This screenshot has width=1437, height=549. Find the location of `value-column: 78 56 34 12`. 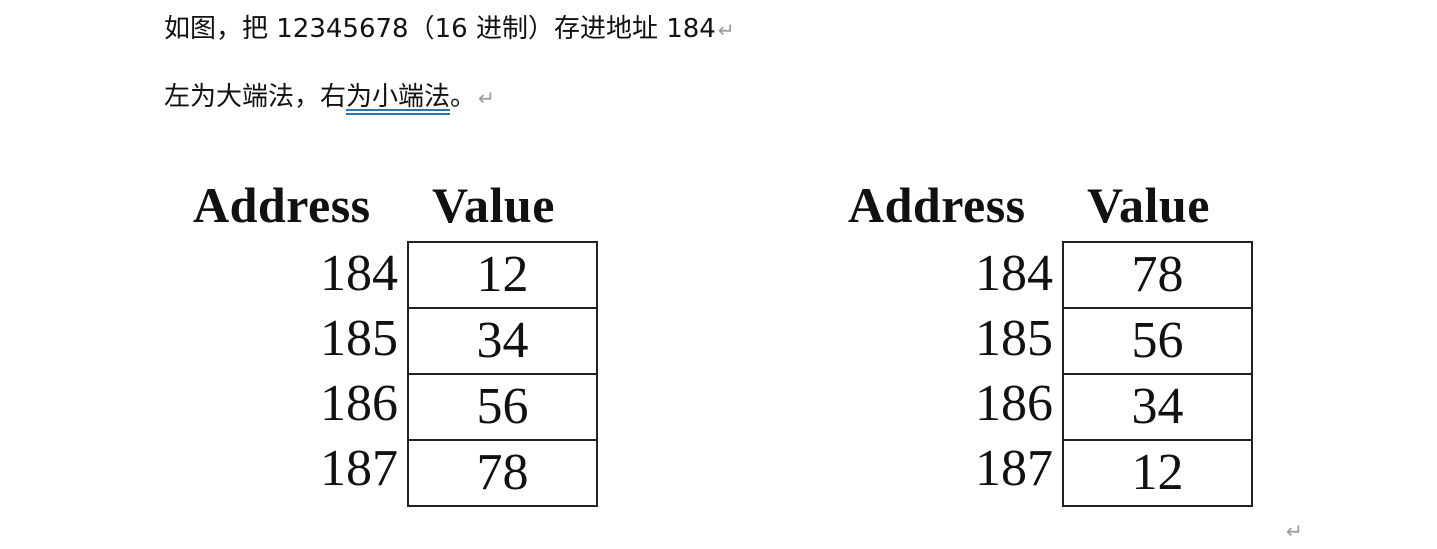

value-column: 78 56 34 12 is located at coordinates (1157, 374).